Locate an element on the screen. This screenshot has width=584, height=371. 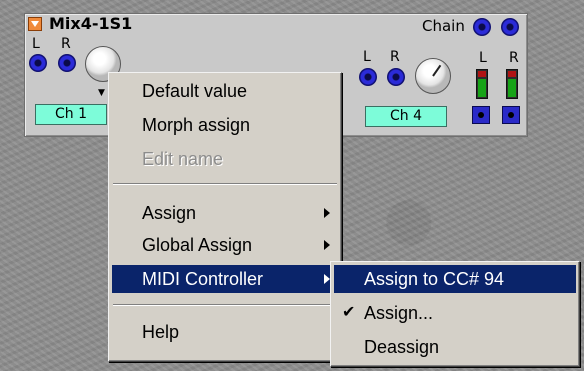
channel4-input-jack-r is located at coordinates (396, 77).